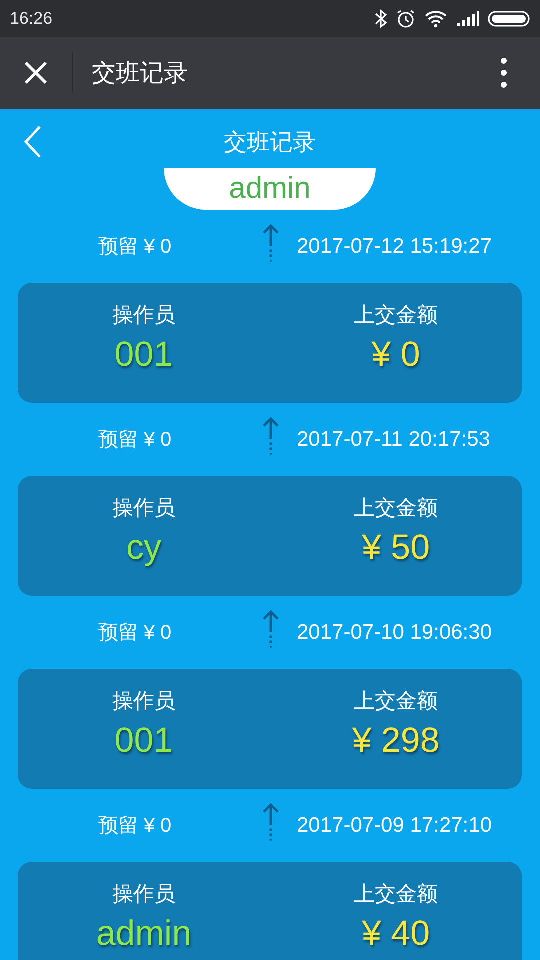  I want to click on amount-value: ¥ 40, so click(396, 934).